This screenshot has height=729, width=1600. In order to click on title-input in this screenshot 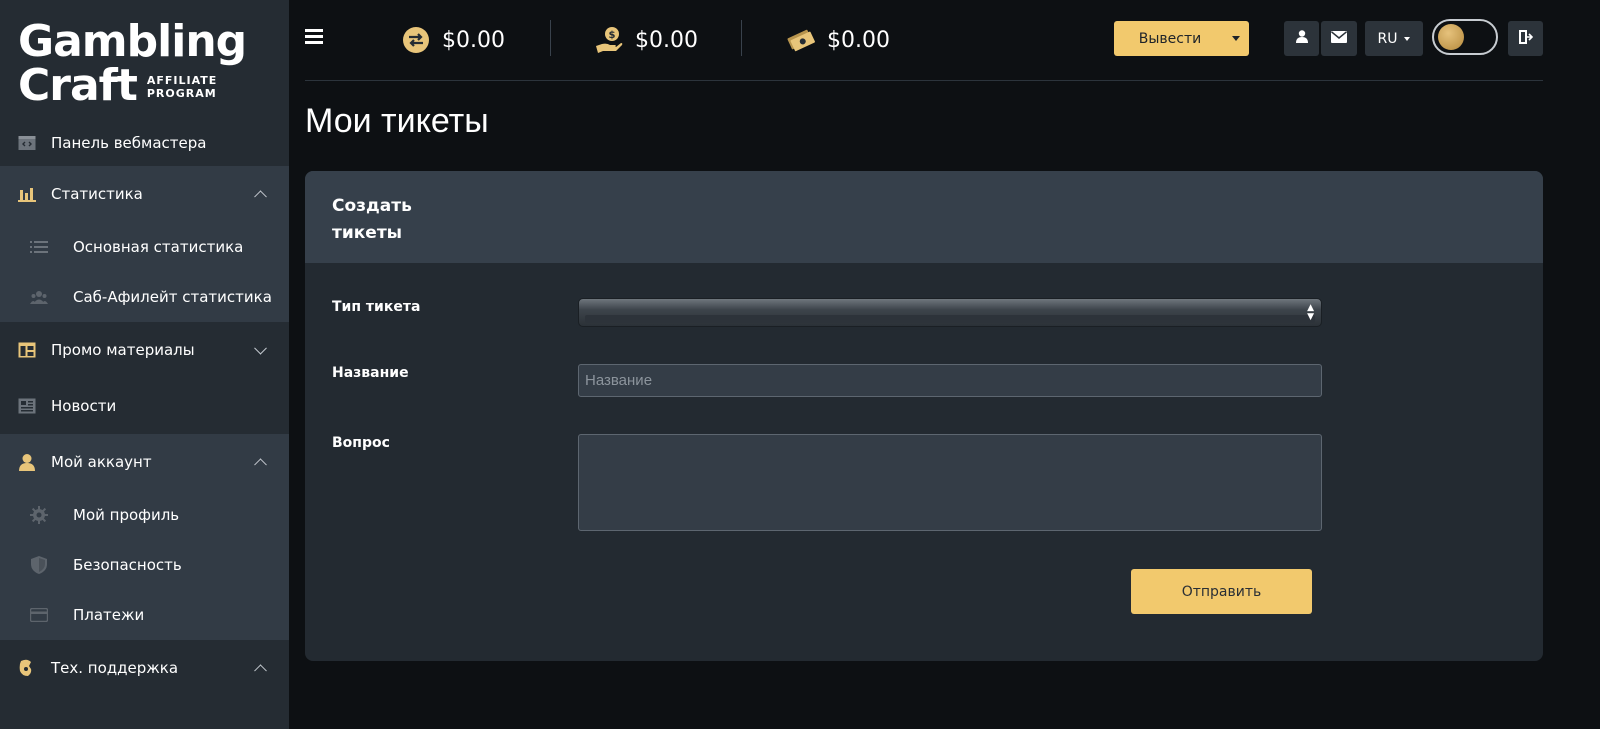, I will do `click(950, 380)`.